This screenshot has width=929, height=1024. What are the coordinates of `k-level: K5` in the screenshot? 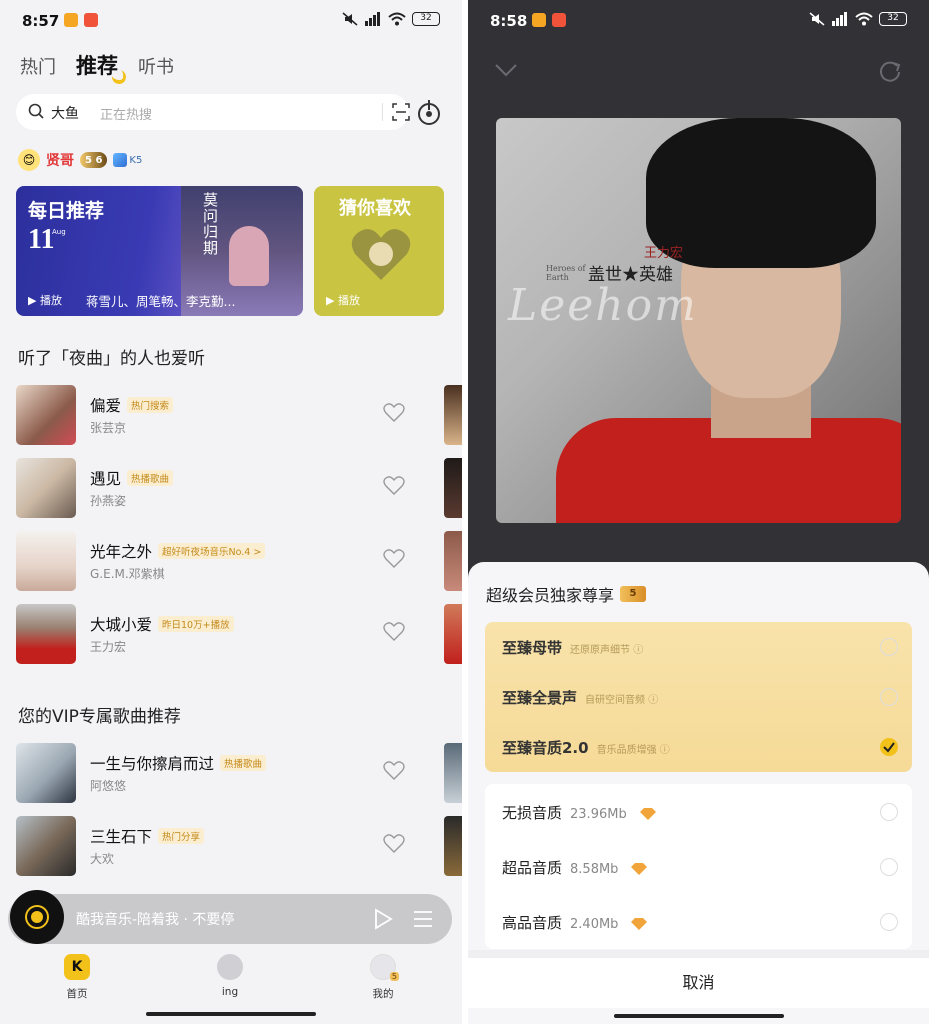 It's located at (136, 160).